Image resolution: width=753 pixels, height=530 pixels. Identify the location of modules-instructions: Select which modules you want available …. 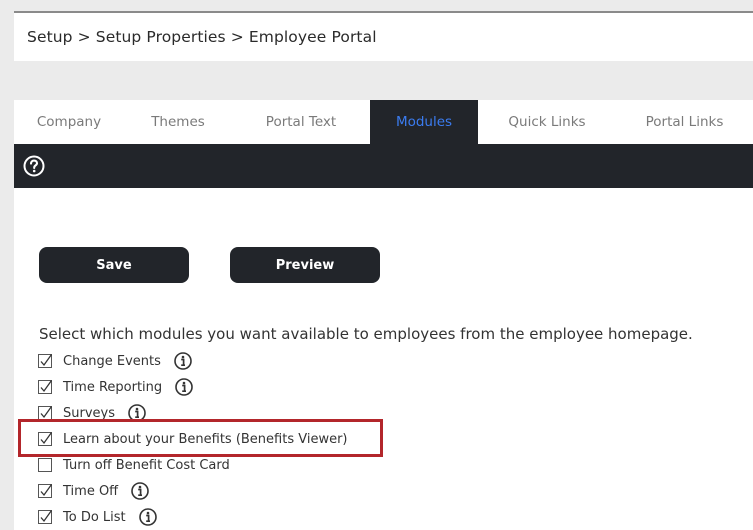
(366, 334).